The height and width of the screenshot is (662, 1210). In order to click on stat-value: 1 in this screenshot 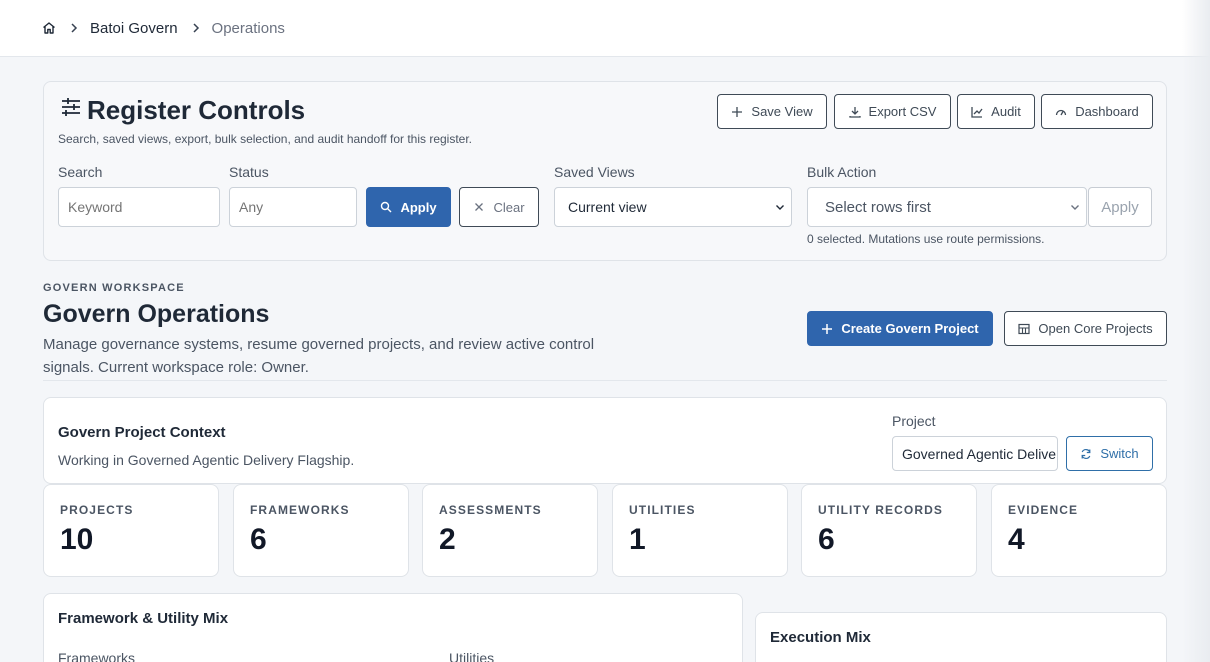, I will do `click(637, 539)`.